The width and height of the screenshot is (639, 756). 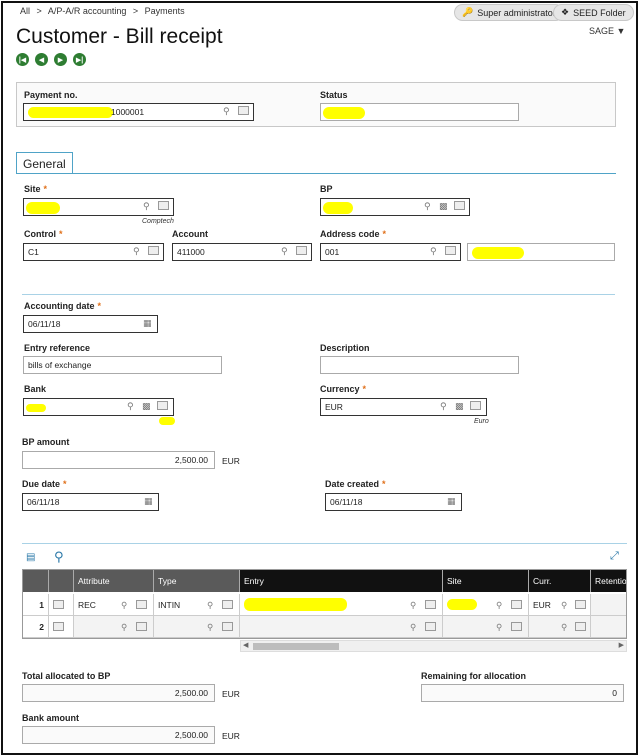 I want to click on scroll-right-icon: ▶, so click(x=621, y=645).